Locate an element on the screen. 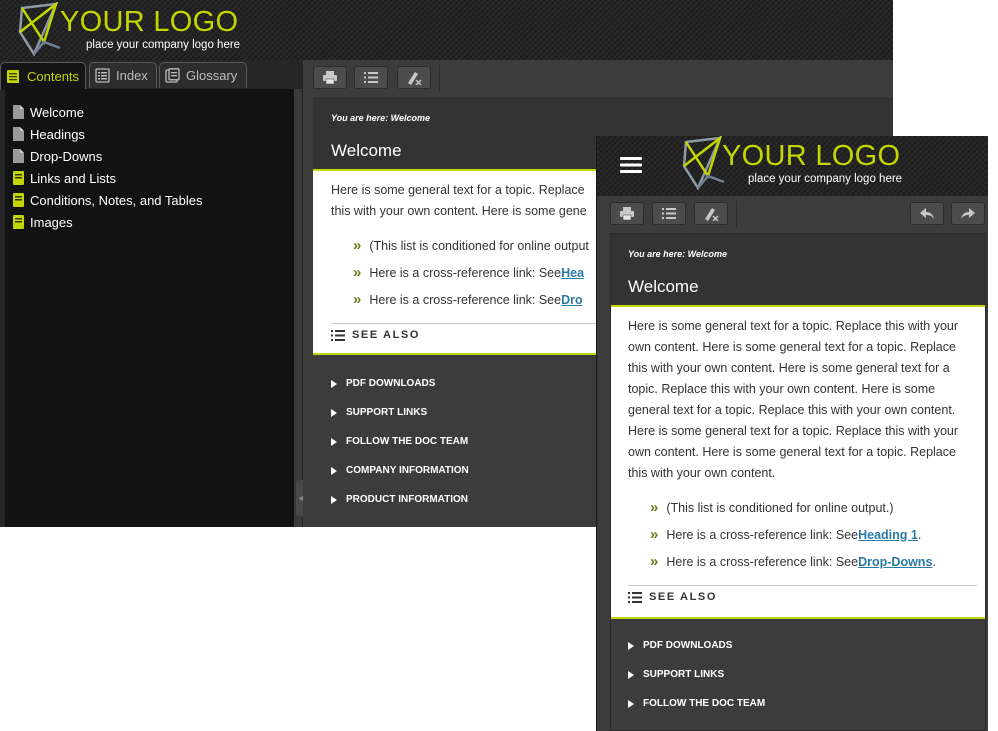 The height and width of the screenshot is (731, 998). desktop-header: YOUR LOGO place your company logo here is located at coordinates (446, 30).